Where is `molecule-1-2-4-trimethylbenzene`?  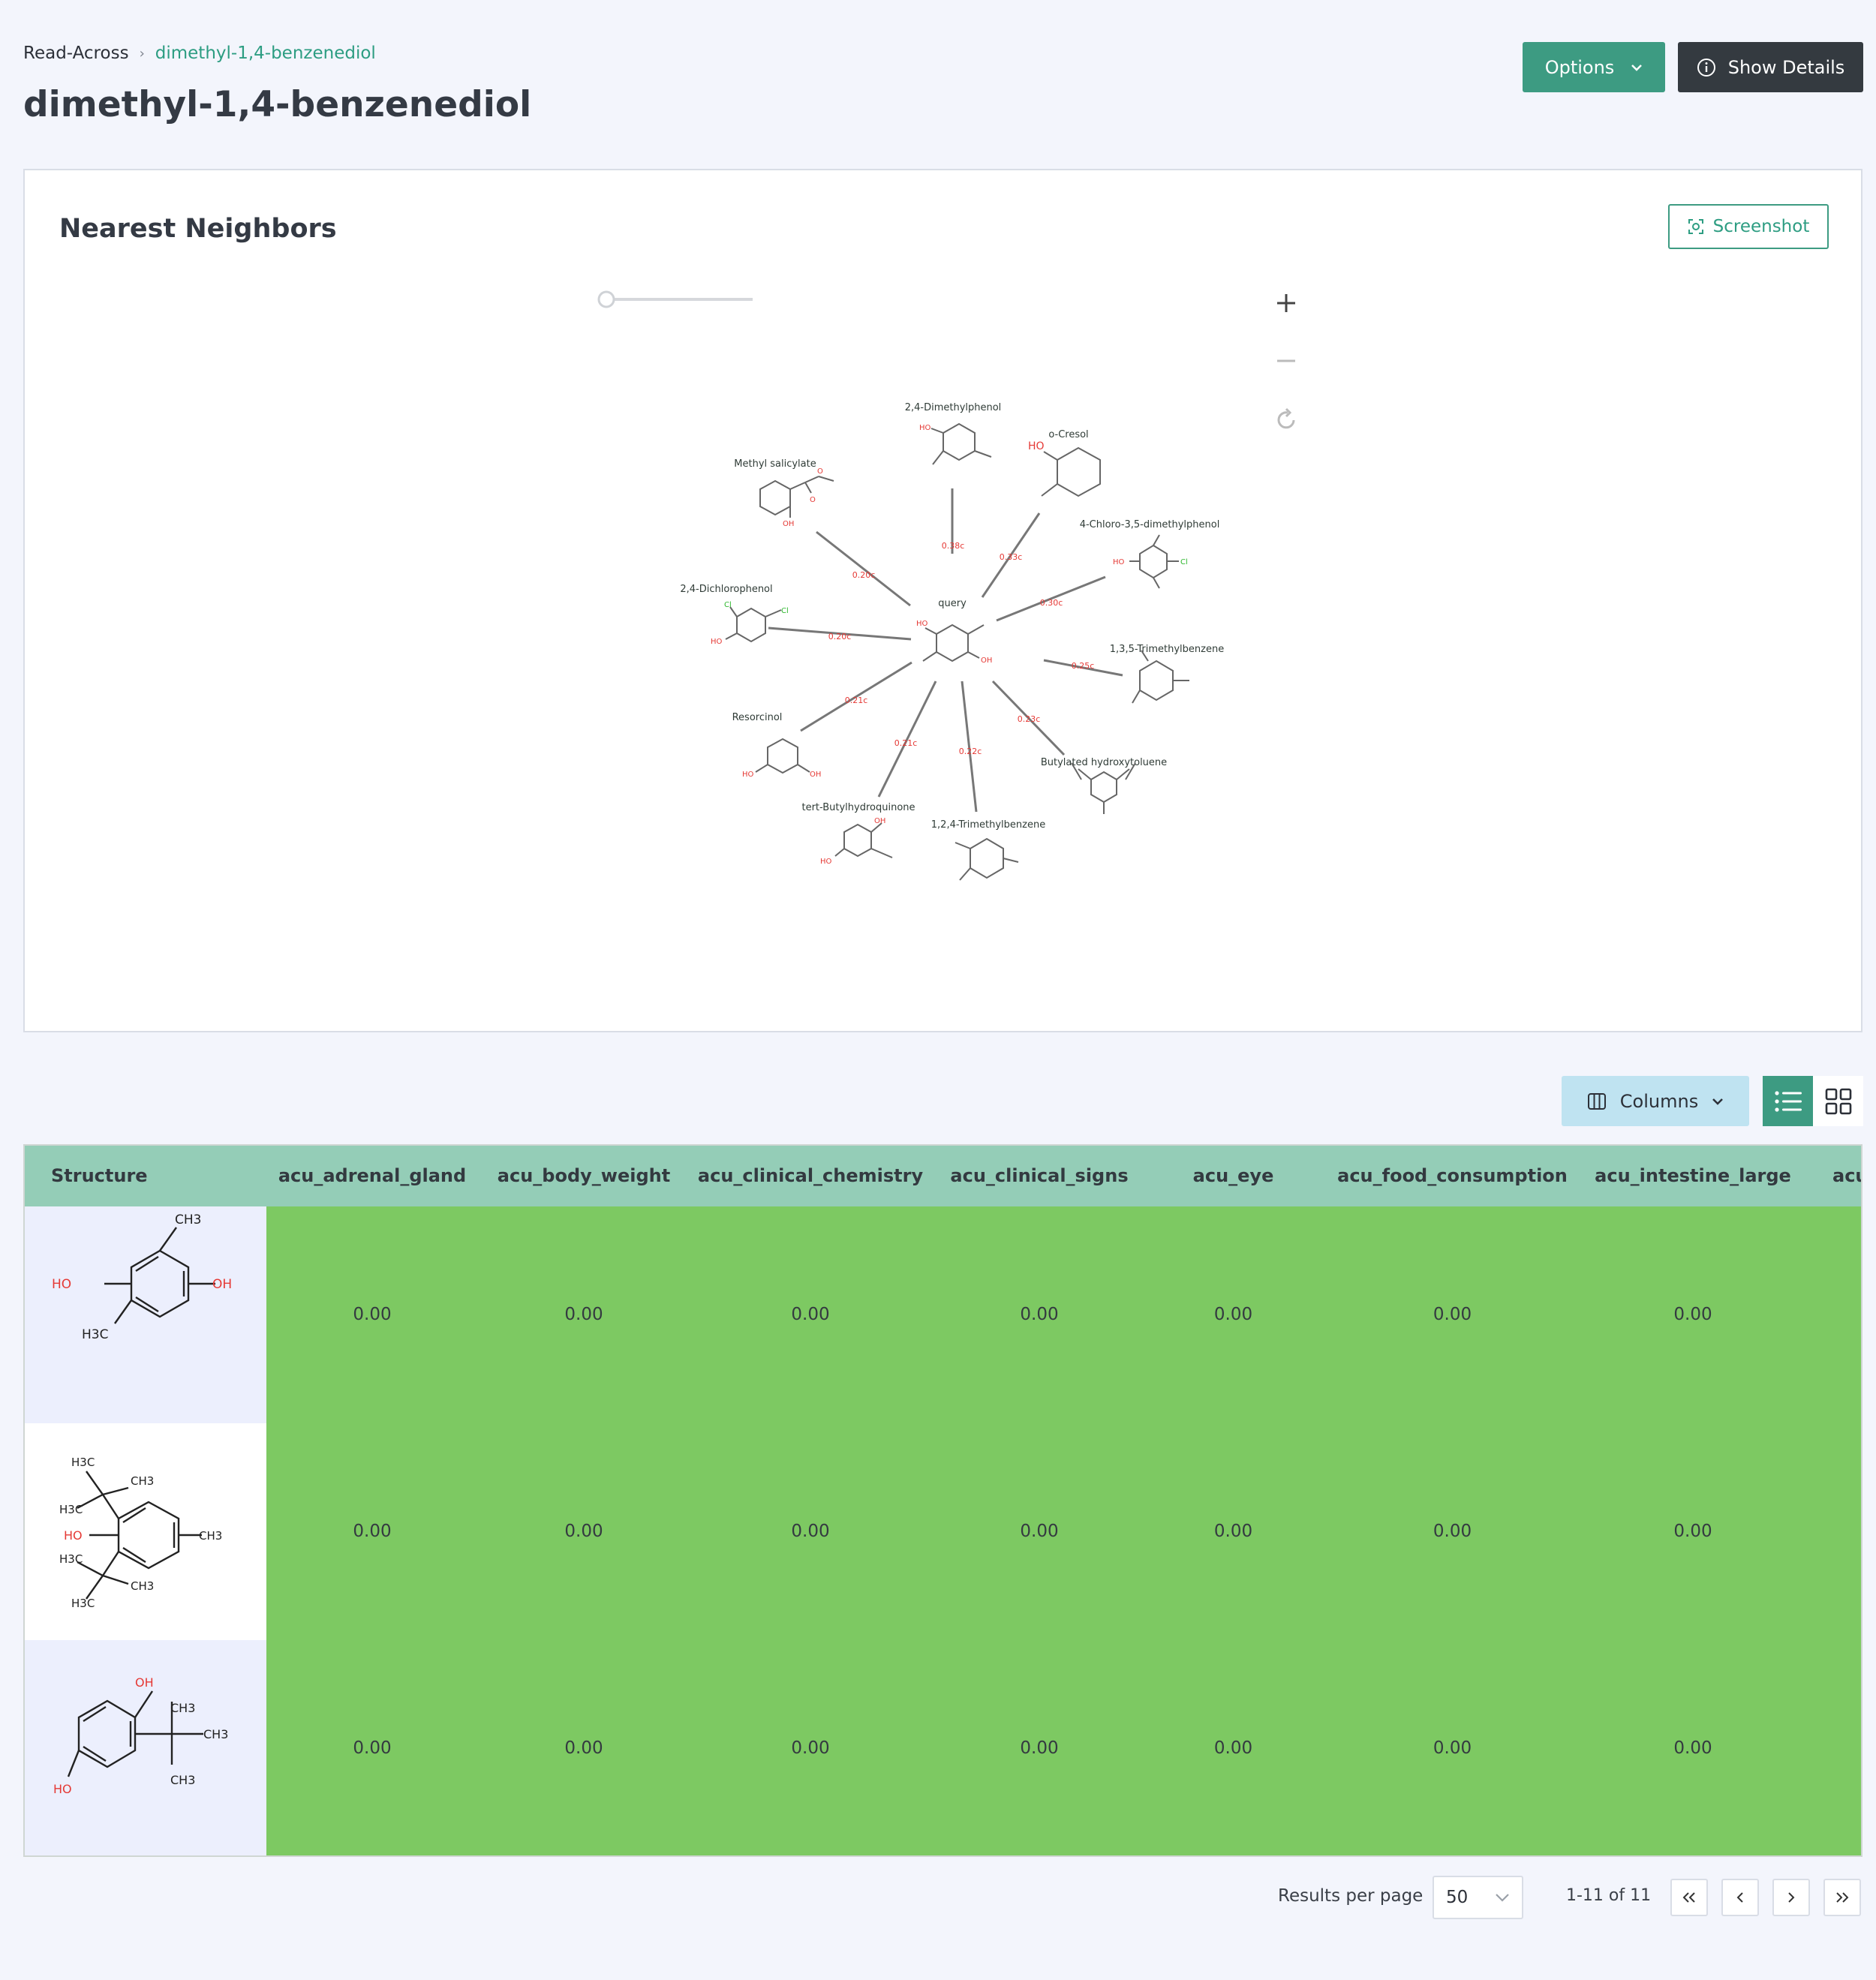 molecule-1-2-4-trimethylbenzene is located at coordinates (987, 859).